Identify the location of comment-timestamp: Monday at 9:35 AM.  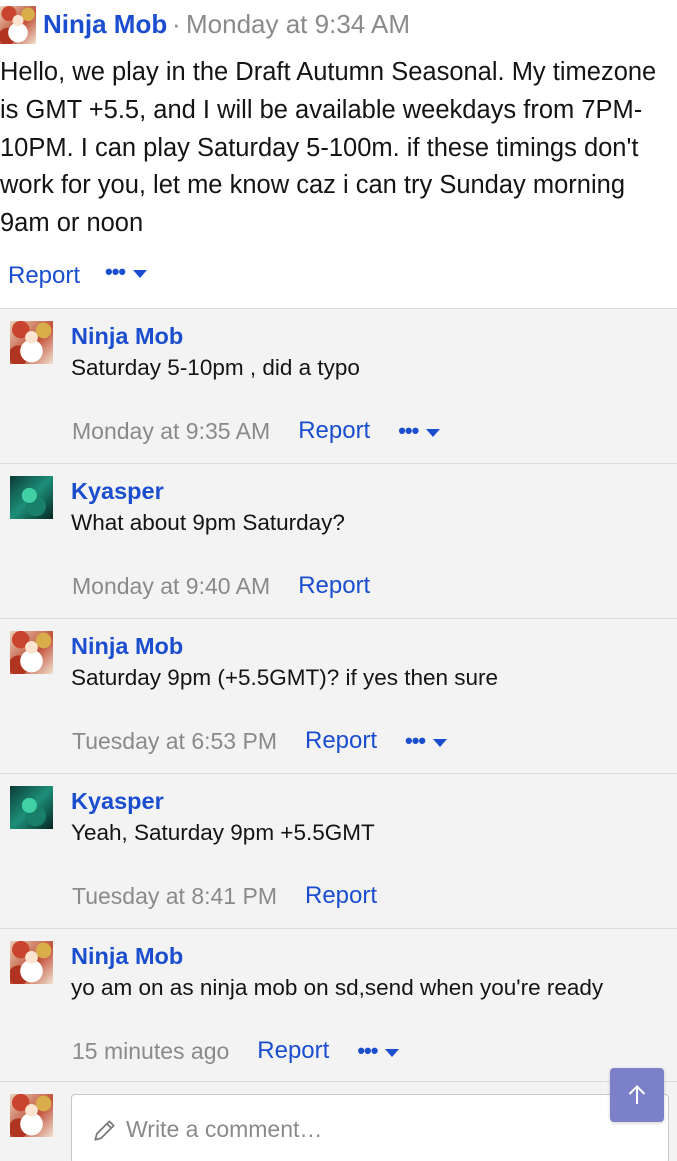
(171, 431).